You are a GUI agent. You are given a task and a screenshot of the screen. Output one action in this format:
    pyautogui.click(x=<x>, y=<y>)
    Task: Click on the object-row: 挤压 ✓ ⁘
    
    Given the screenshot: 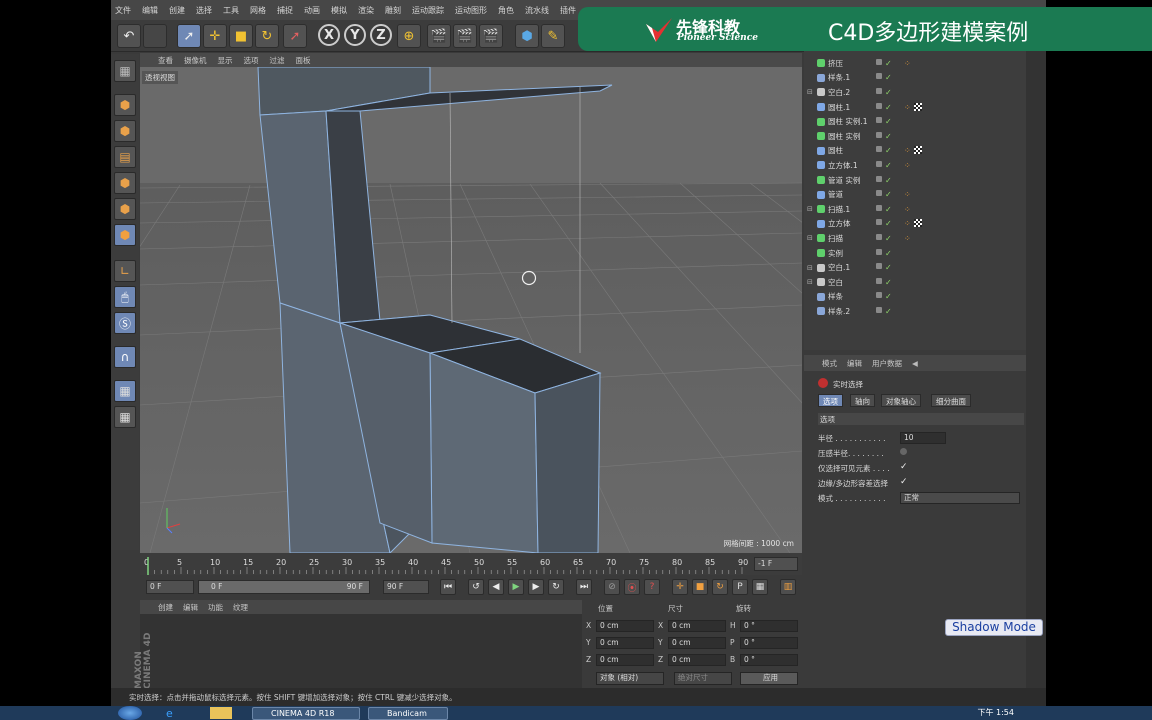 What is the action you would take?
    pyautogui.click(x=915, y=63)
    